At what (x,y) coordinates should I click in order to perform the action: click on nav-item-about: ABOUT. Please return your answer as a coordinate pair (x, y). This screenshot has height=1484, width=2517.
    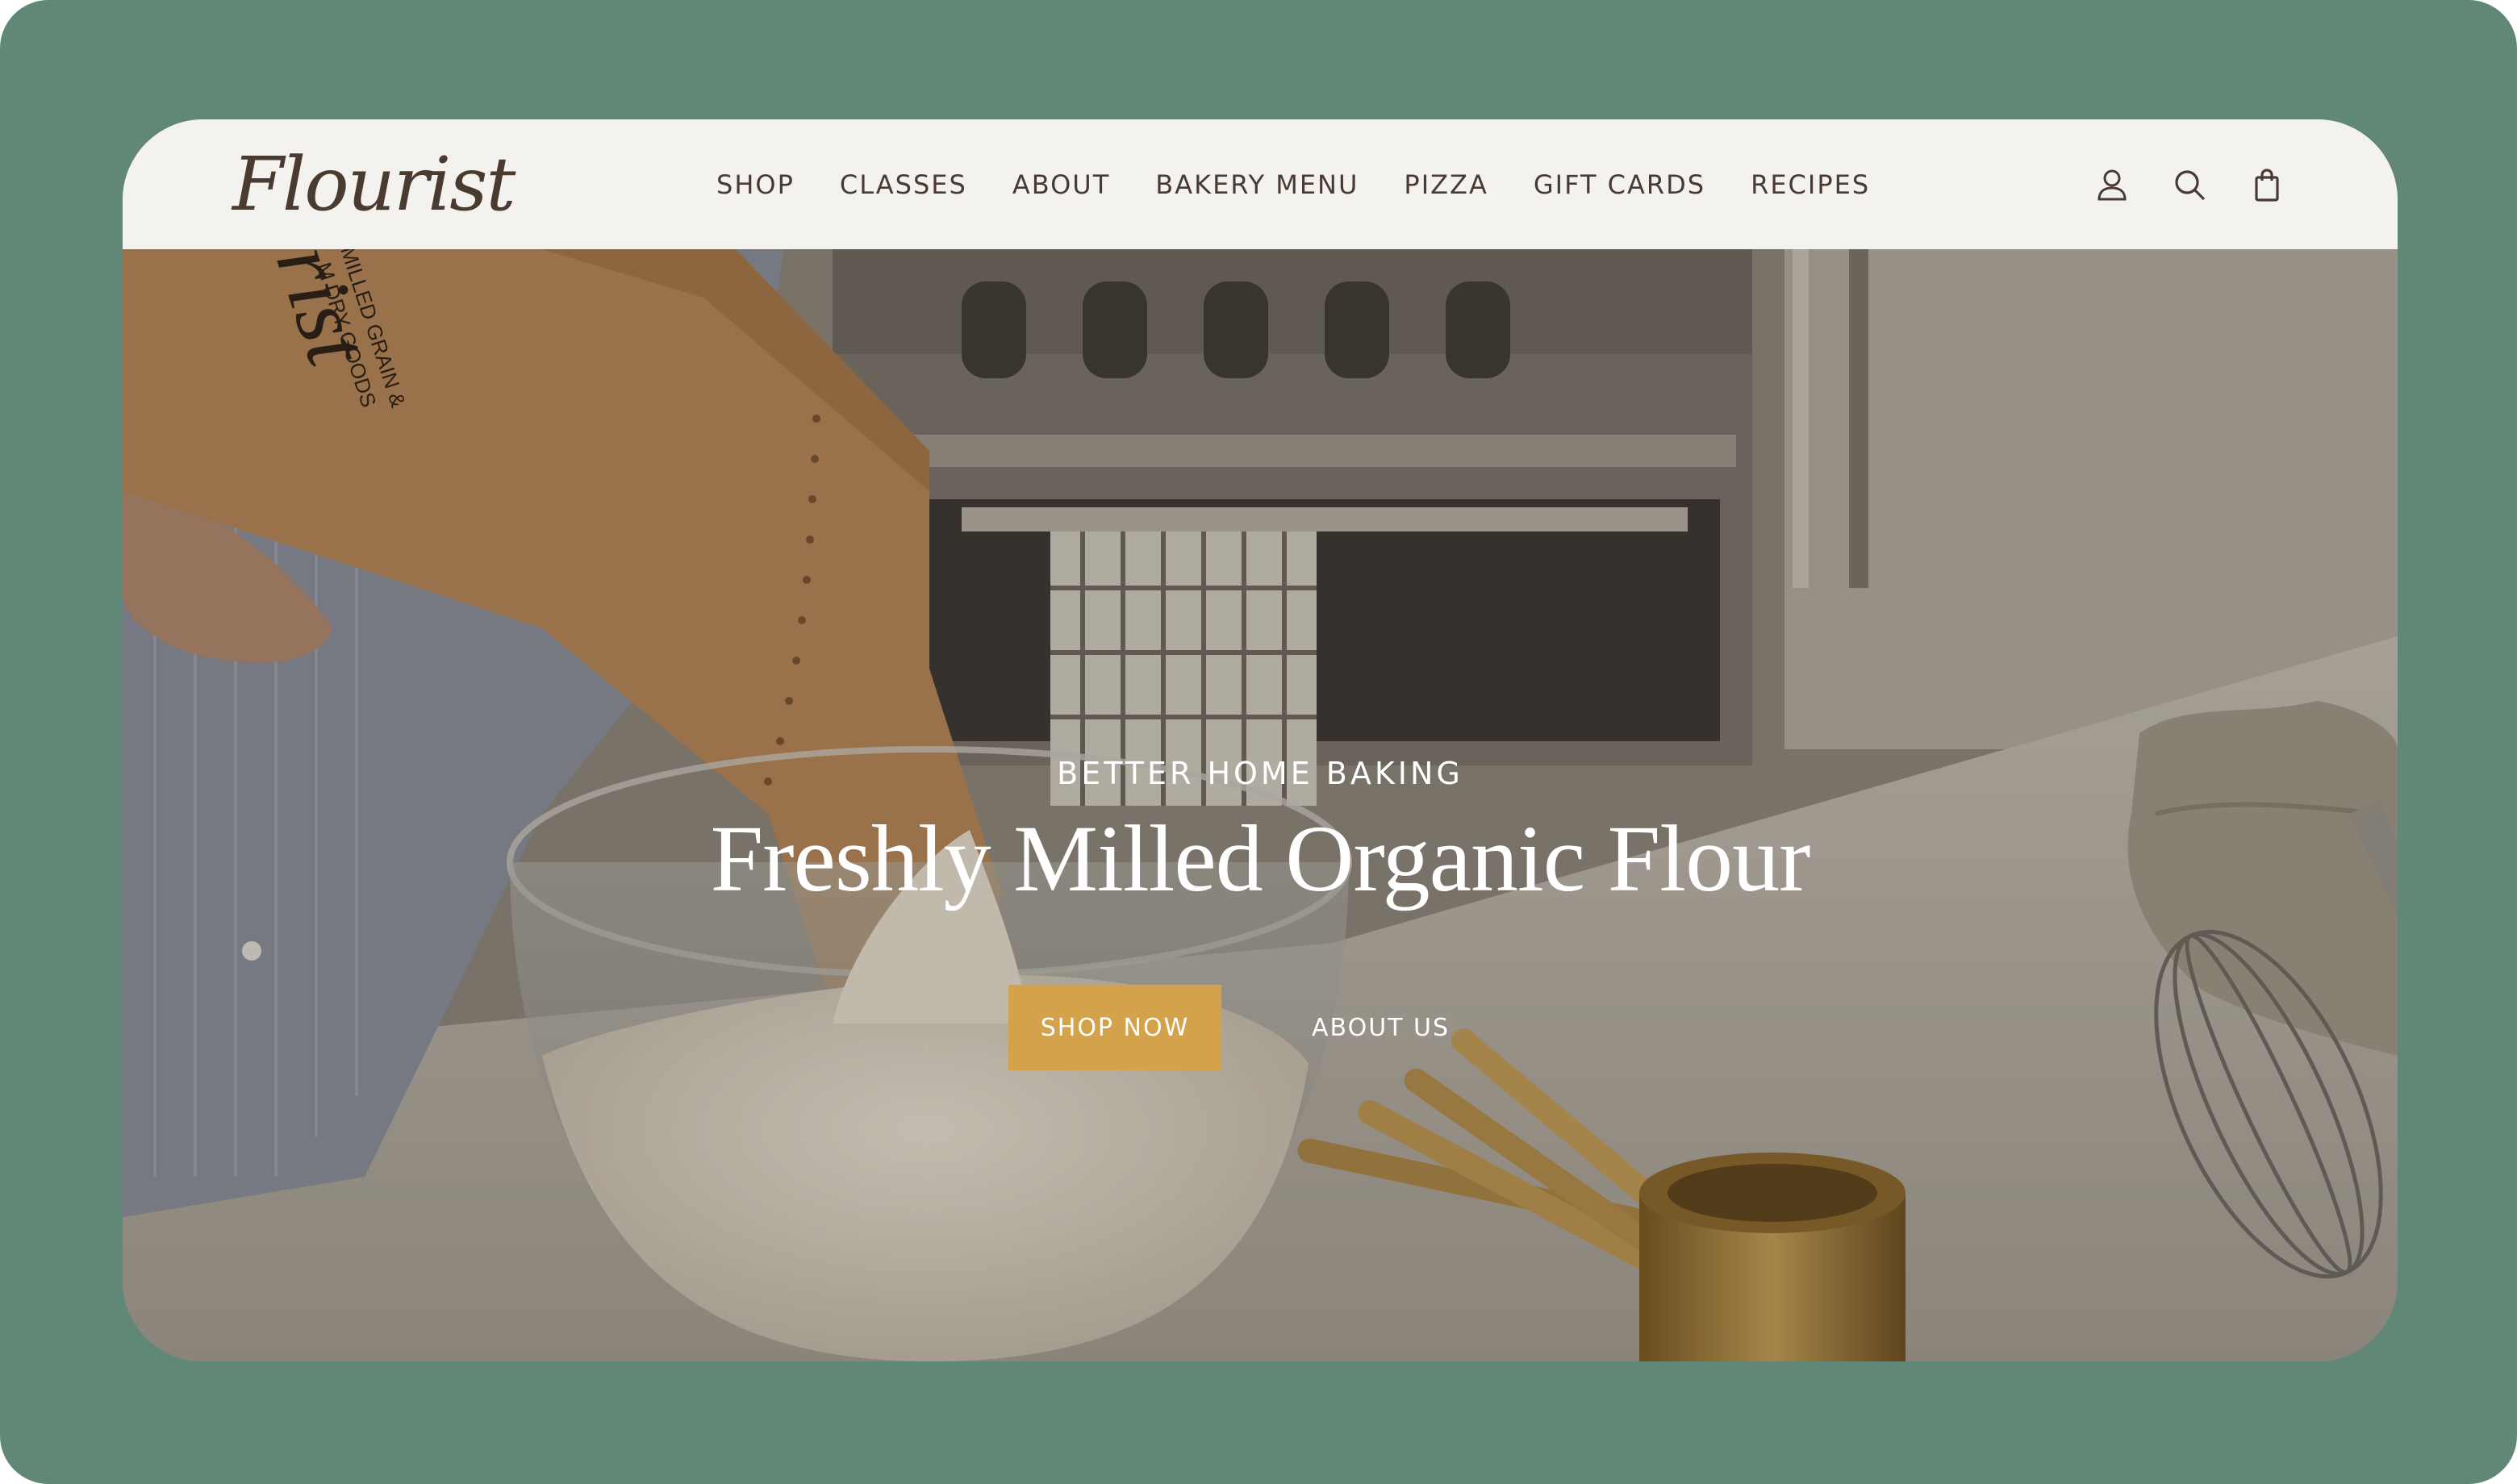
    Looking at the image, I should click on (1061, 185).